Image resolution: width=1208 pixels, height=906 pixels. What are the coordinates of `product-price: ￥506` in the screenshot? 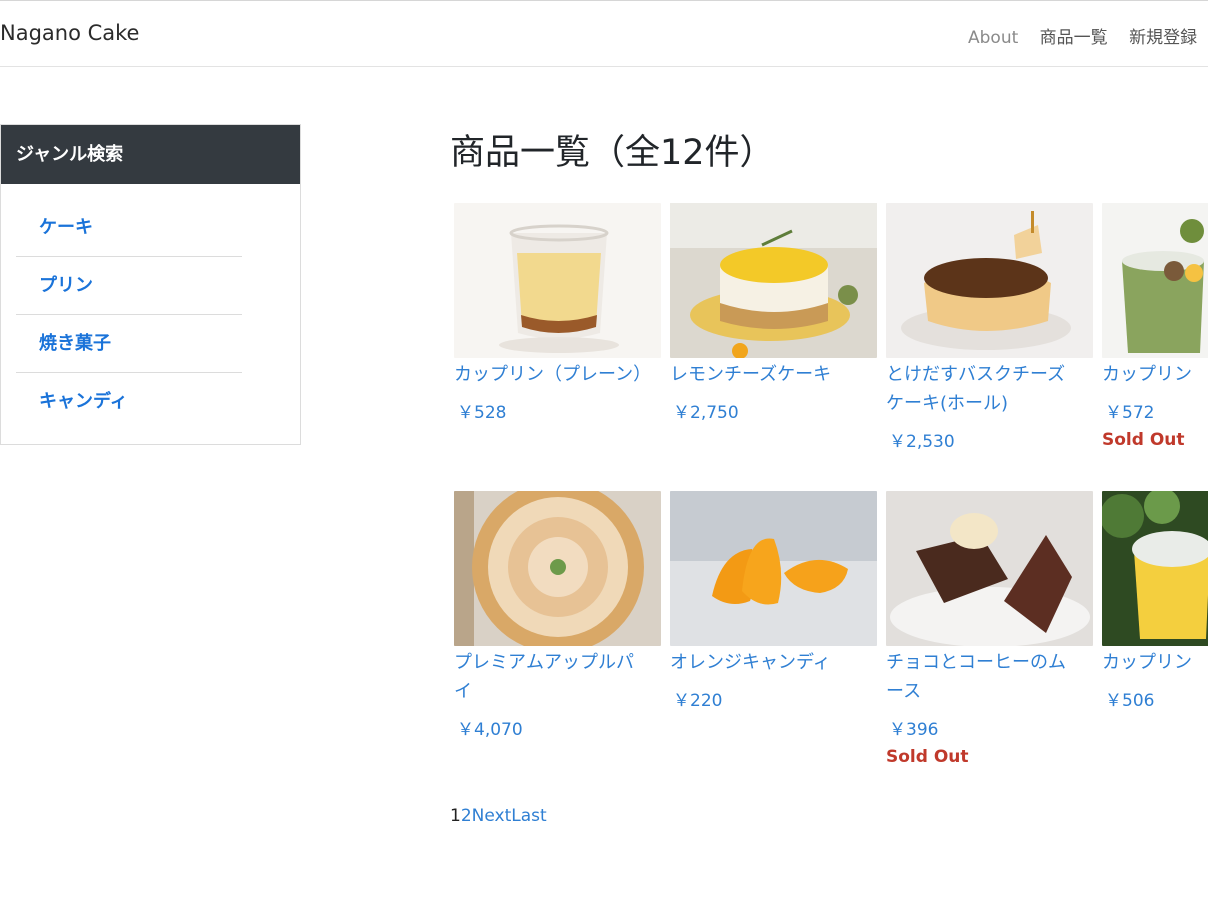 It's located at (1130, 701).